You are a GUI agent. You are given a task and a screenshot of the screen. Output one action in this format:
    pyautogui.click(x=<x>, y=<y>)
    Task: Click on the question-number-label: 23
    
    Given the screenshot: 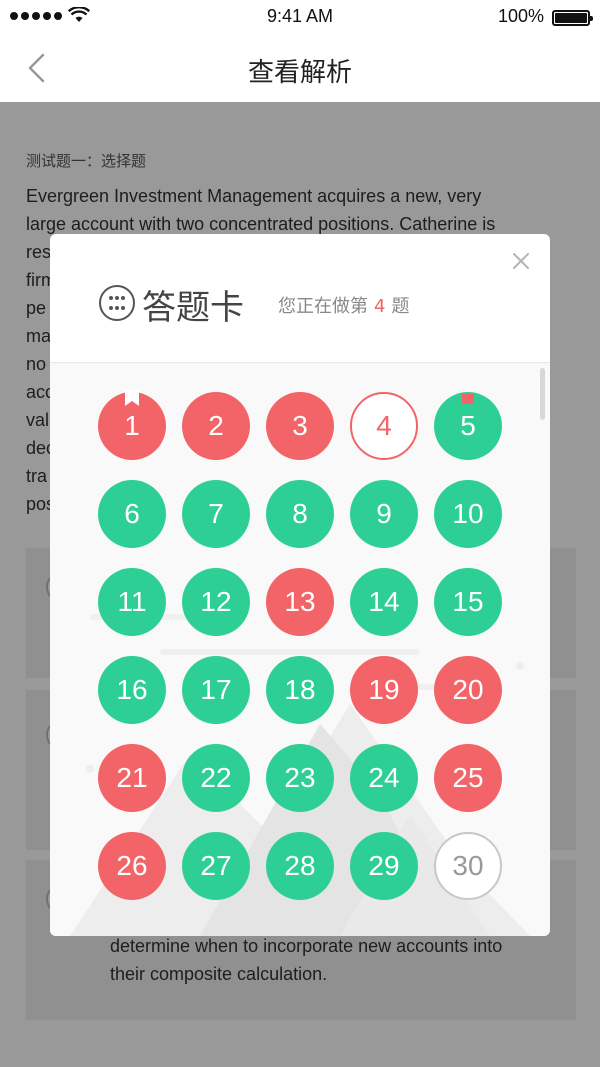 What is the action you would take?
    pyautogui.click(x=300, y=777)
    